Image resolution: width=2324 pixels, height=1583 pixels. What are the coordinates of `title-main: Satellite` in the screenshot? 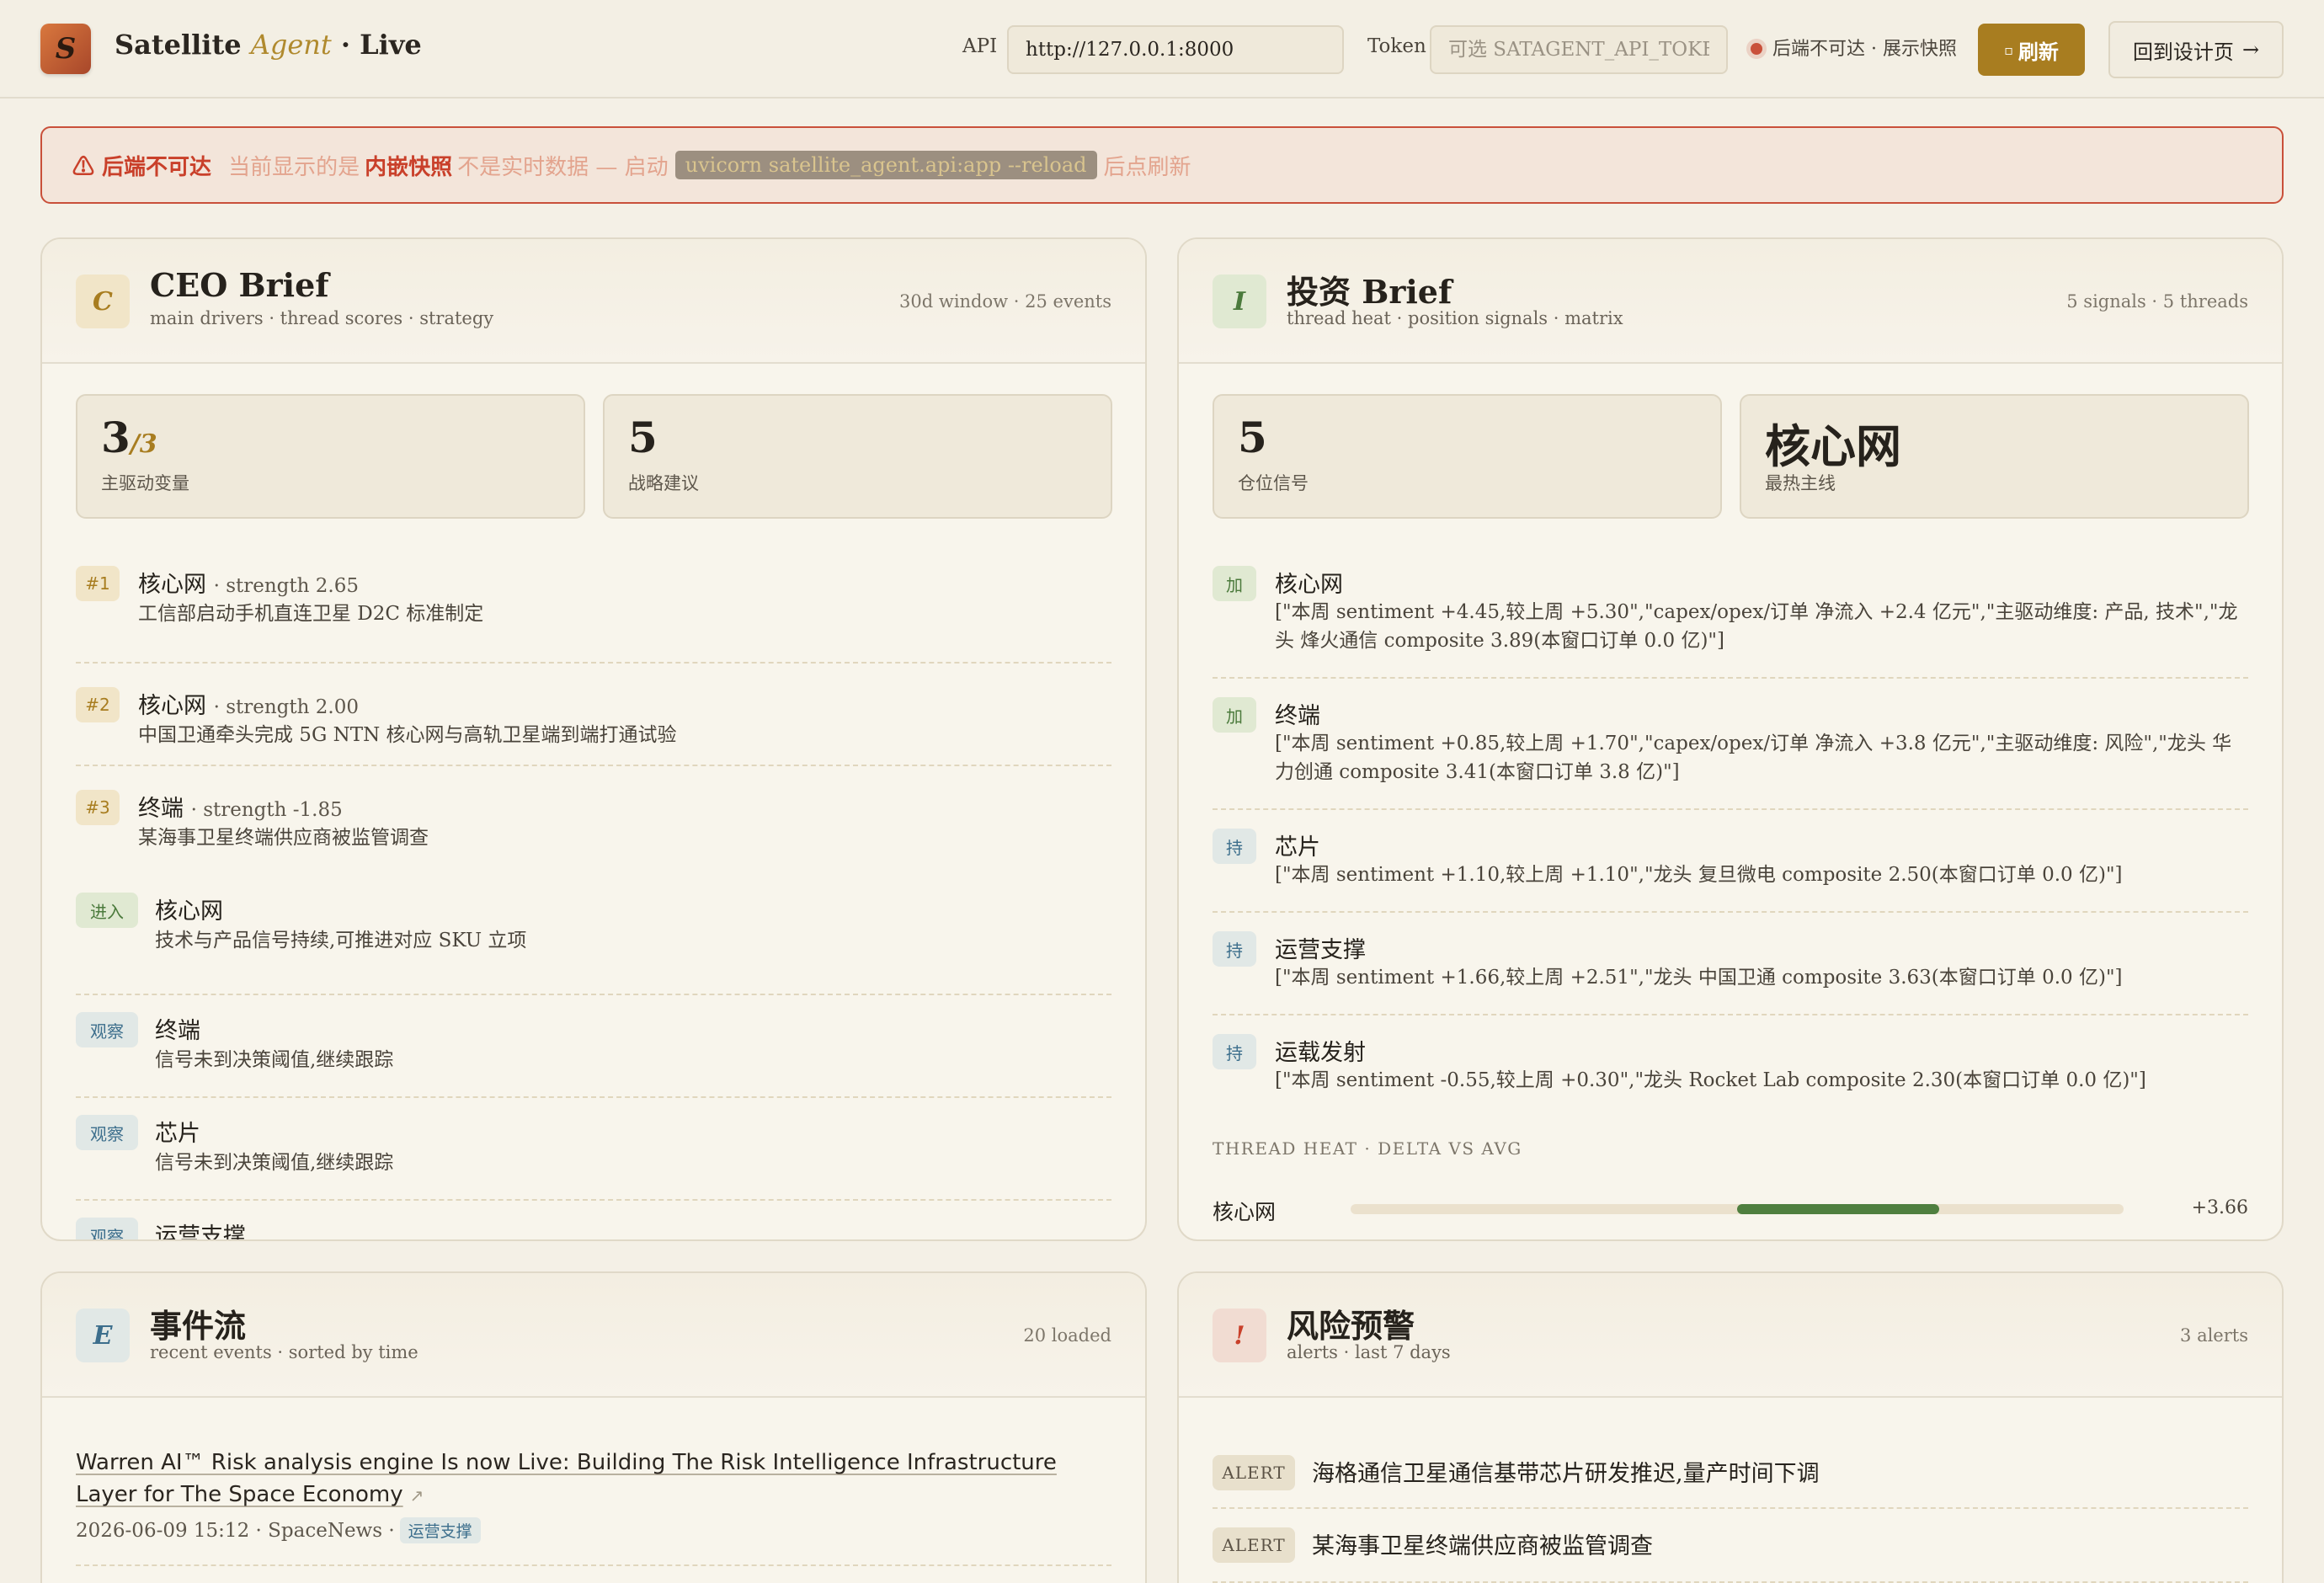 It's located at (178, 45).